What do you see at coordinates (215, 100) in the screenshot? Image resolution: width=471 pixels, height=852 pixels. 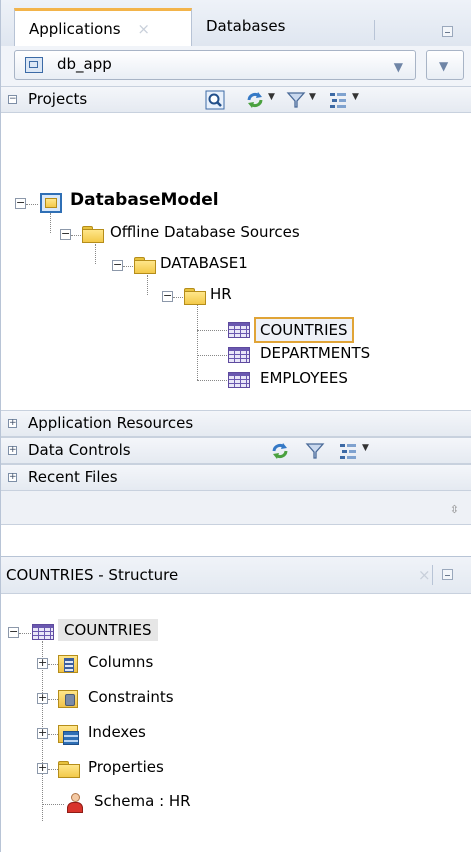 I see `find-icon` at bounding box center [215, 100].